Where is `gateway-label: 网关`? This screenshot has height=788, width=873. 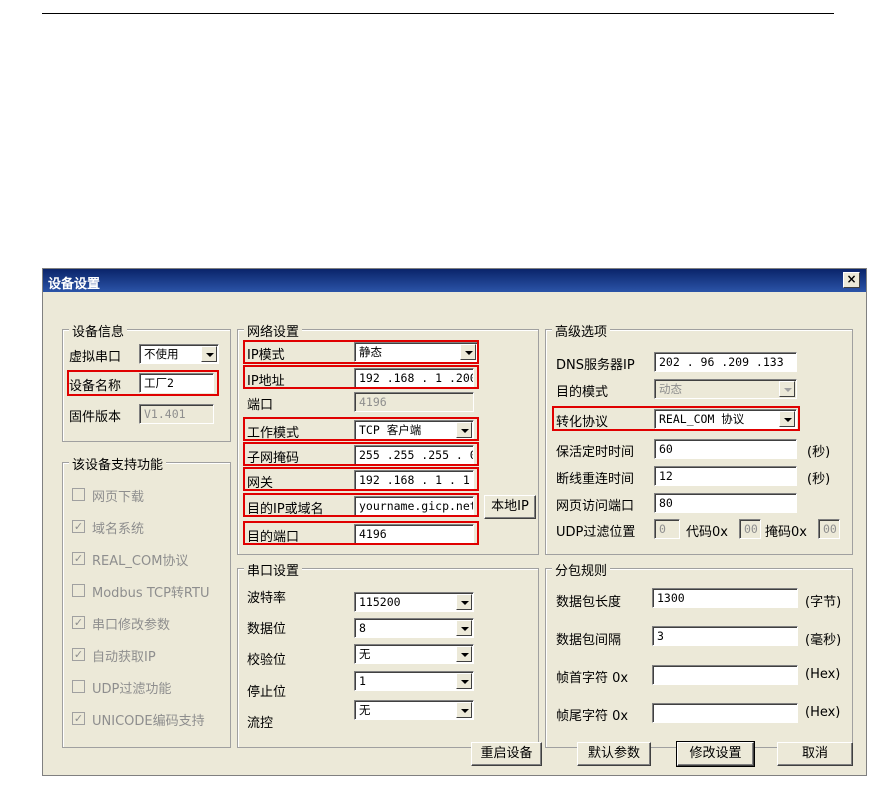
gateway-label: 网关 is located at coordinates (260, 483).